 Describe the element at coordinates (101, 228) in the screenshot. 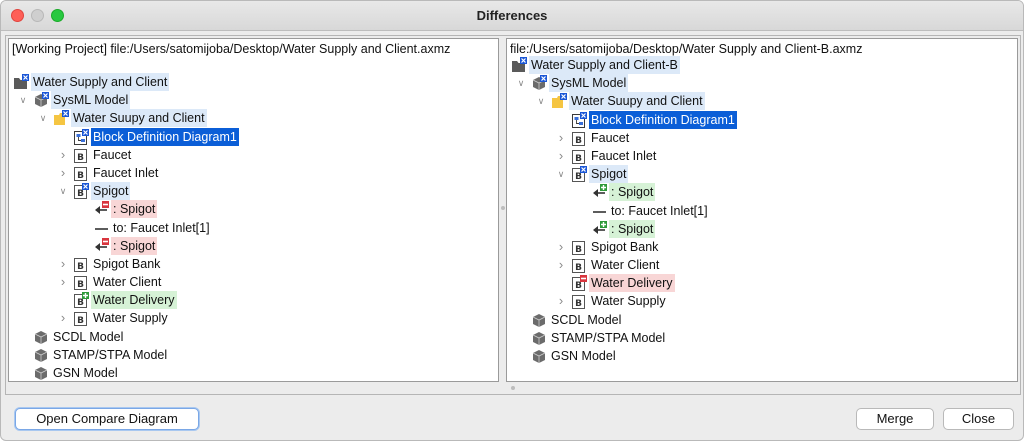

I see `association-icon` at that location.